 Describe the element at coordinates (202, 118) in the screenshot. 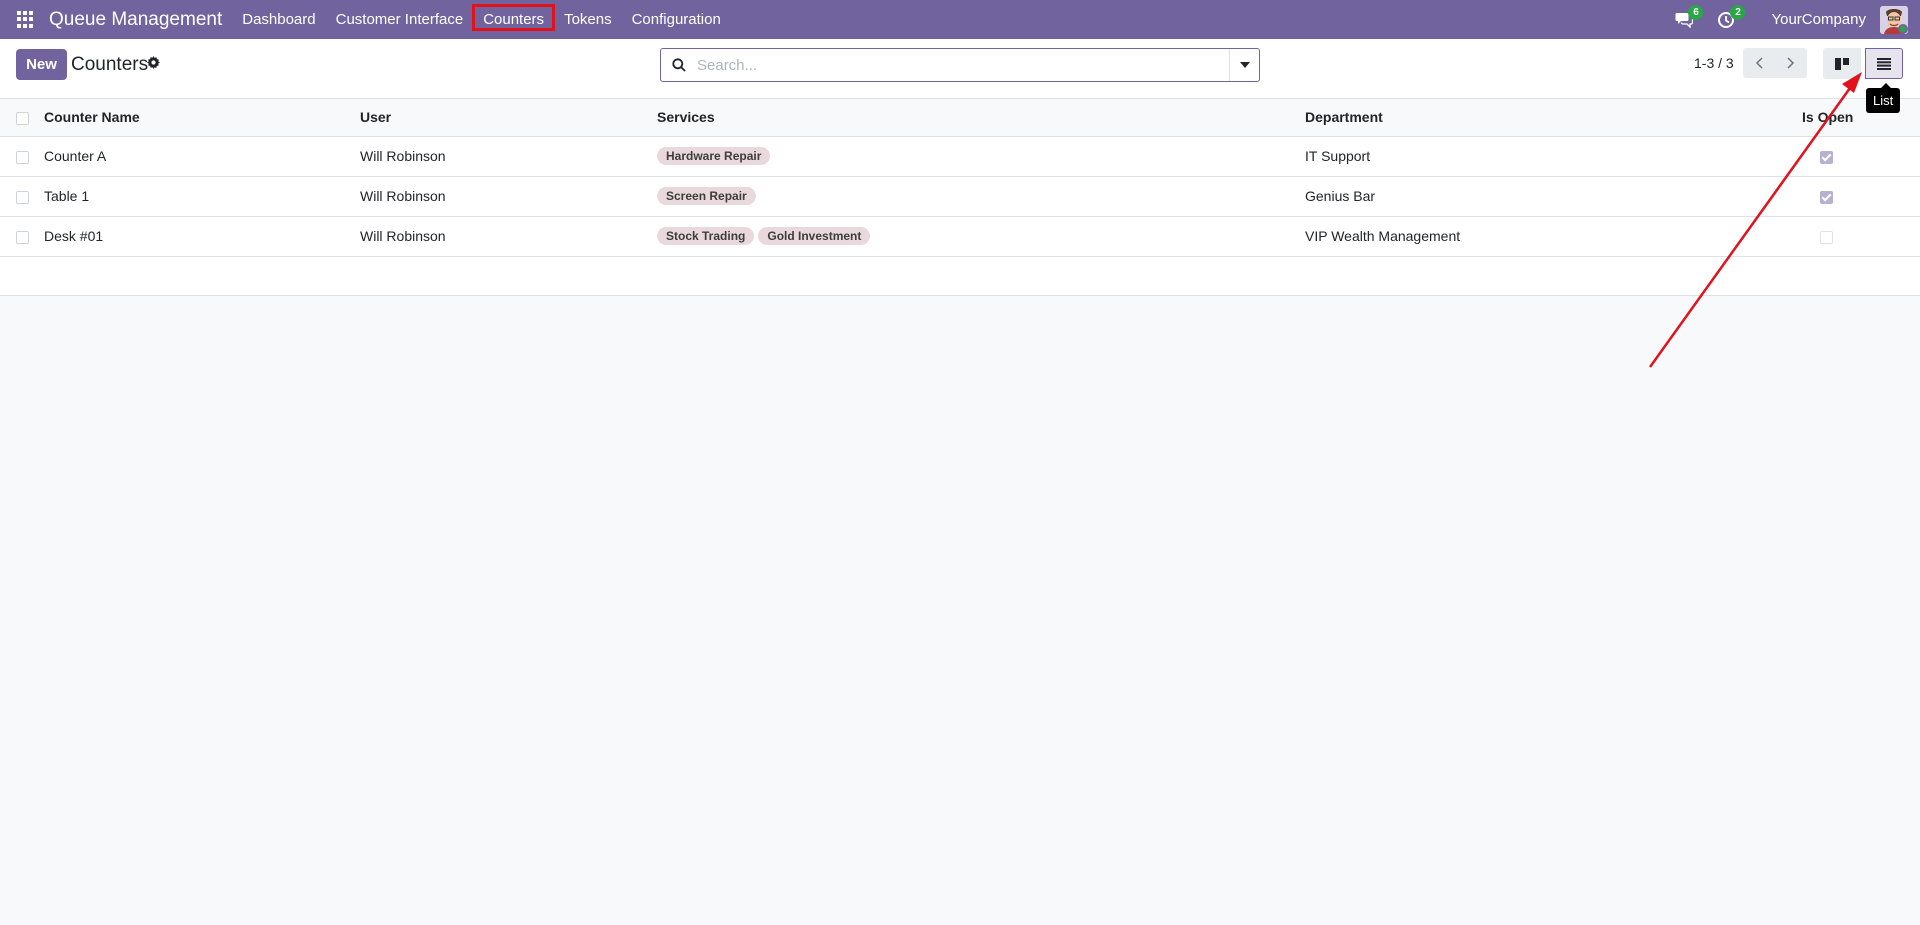

I see `column-header-counter-name: Counter Name` at that location.